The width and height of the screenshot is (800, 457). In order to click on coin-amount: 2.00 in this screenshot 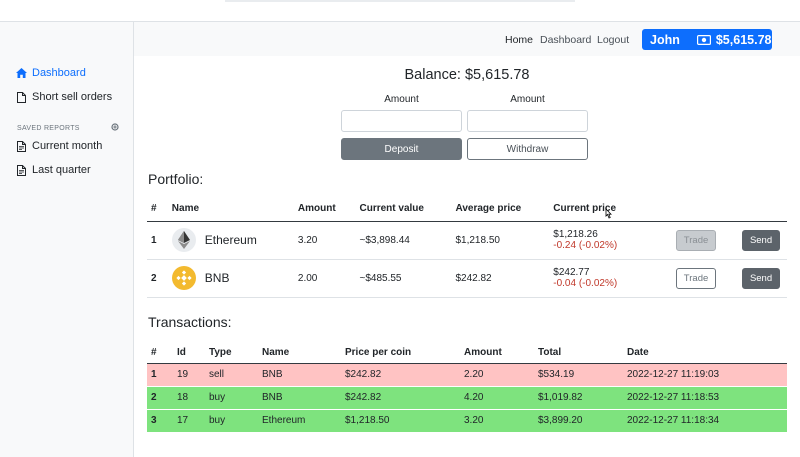, I will do `click(324, 278)`.